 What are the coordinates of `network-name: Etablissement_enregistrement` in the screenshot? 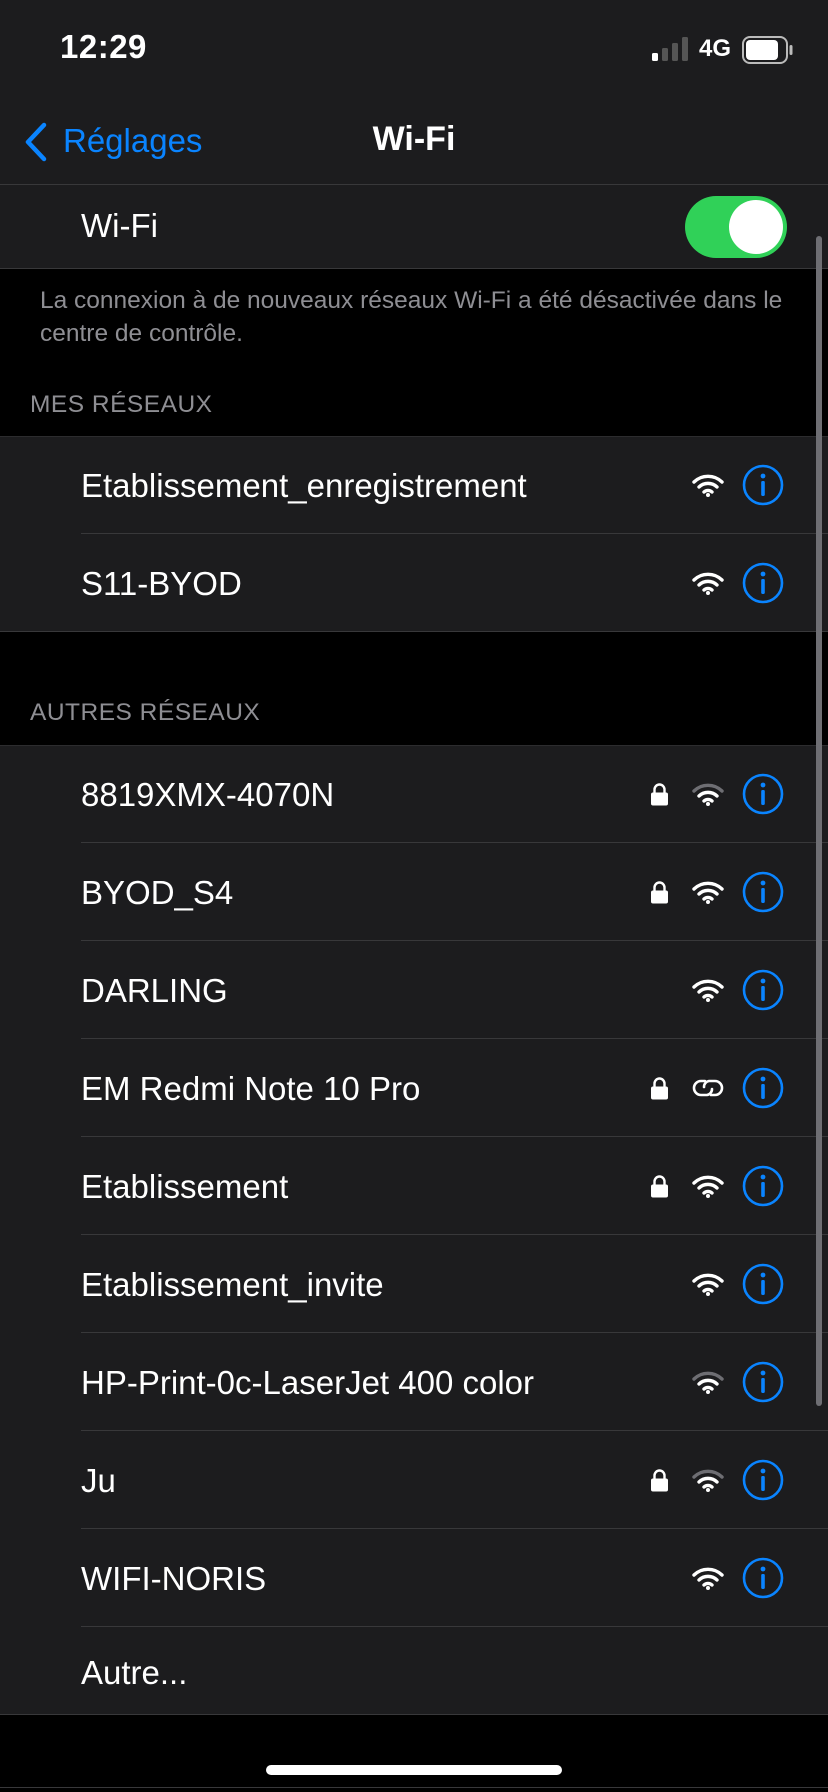 It's located at (304, 485).